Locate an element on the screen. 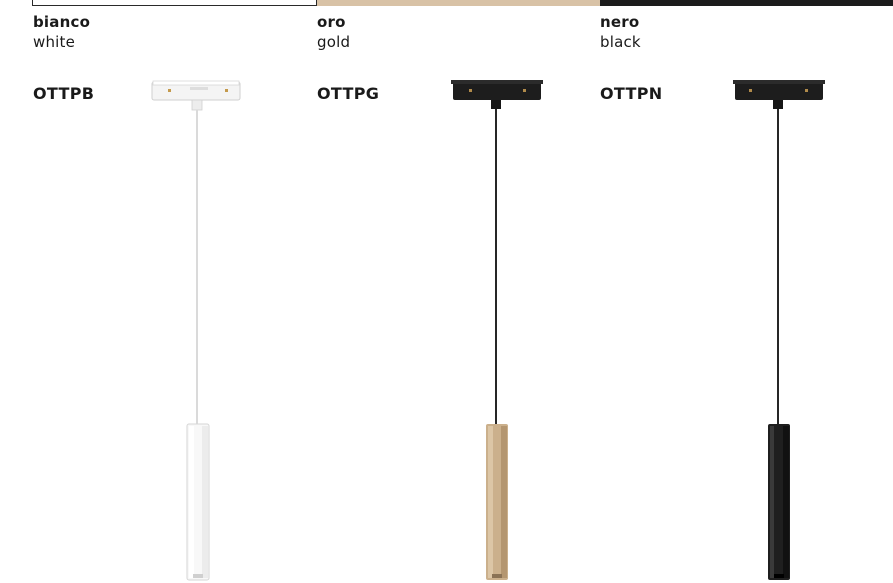 The height and width of the screenshot is (583, 893). pendant-lamp-gold-image is located at coordinates (497, 330).